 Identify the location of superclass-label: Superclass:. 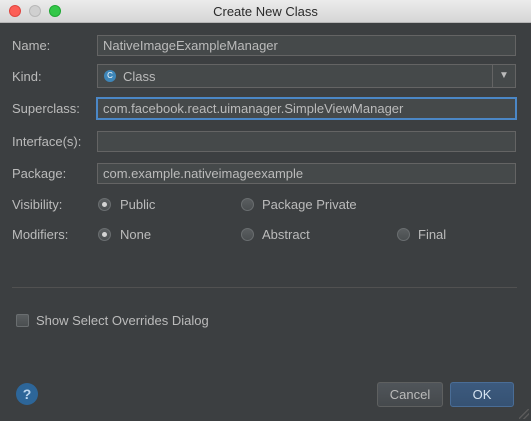
(46, 108).